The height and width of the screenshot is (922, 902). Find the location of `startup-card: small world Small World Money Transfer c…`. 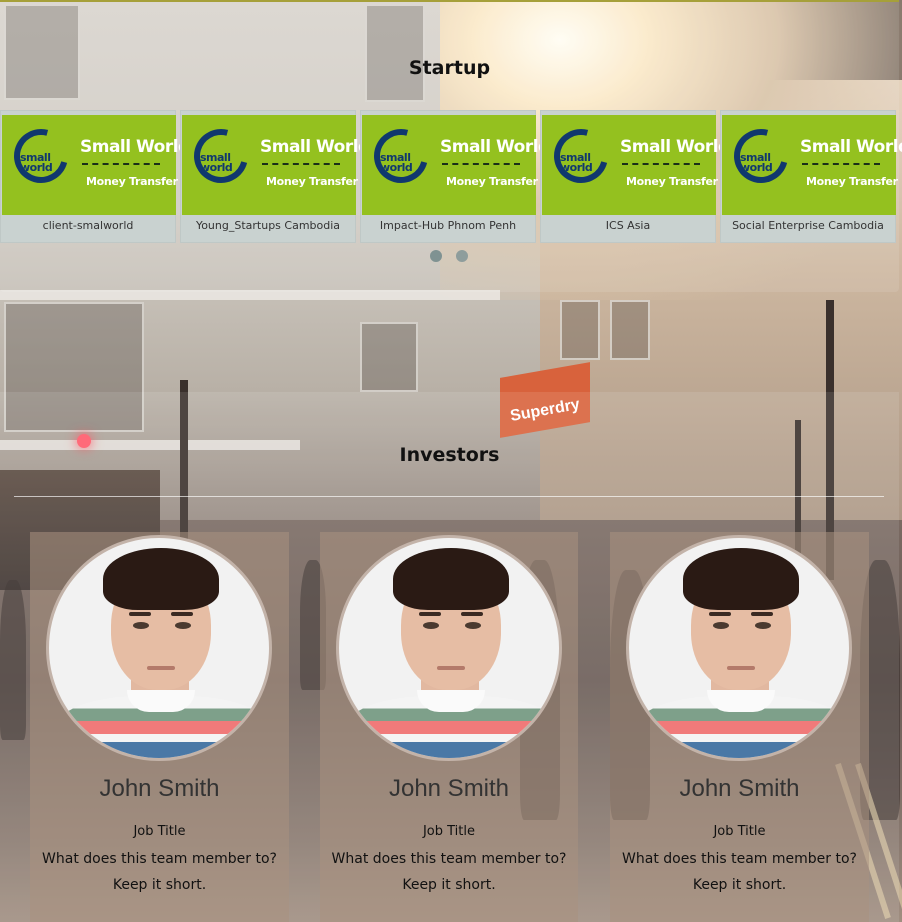

startup-card: small world Small World Money Transfer c… is located at coordinates (95, 176).